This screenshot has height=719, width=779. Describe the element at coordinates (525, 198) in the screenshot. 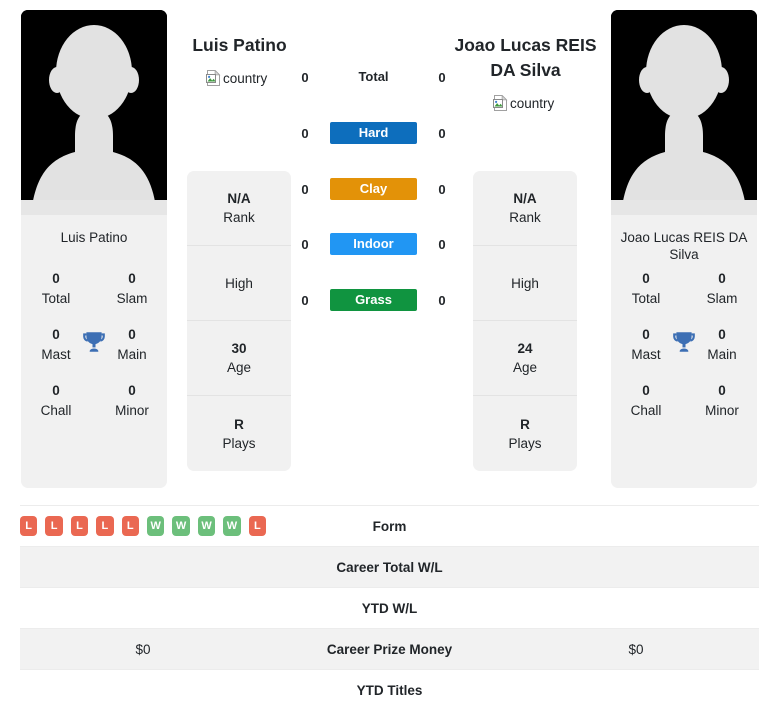

I see `info-value: N/A` at that location.